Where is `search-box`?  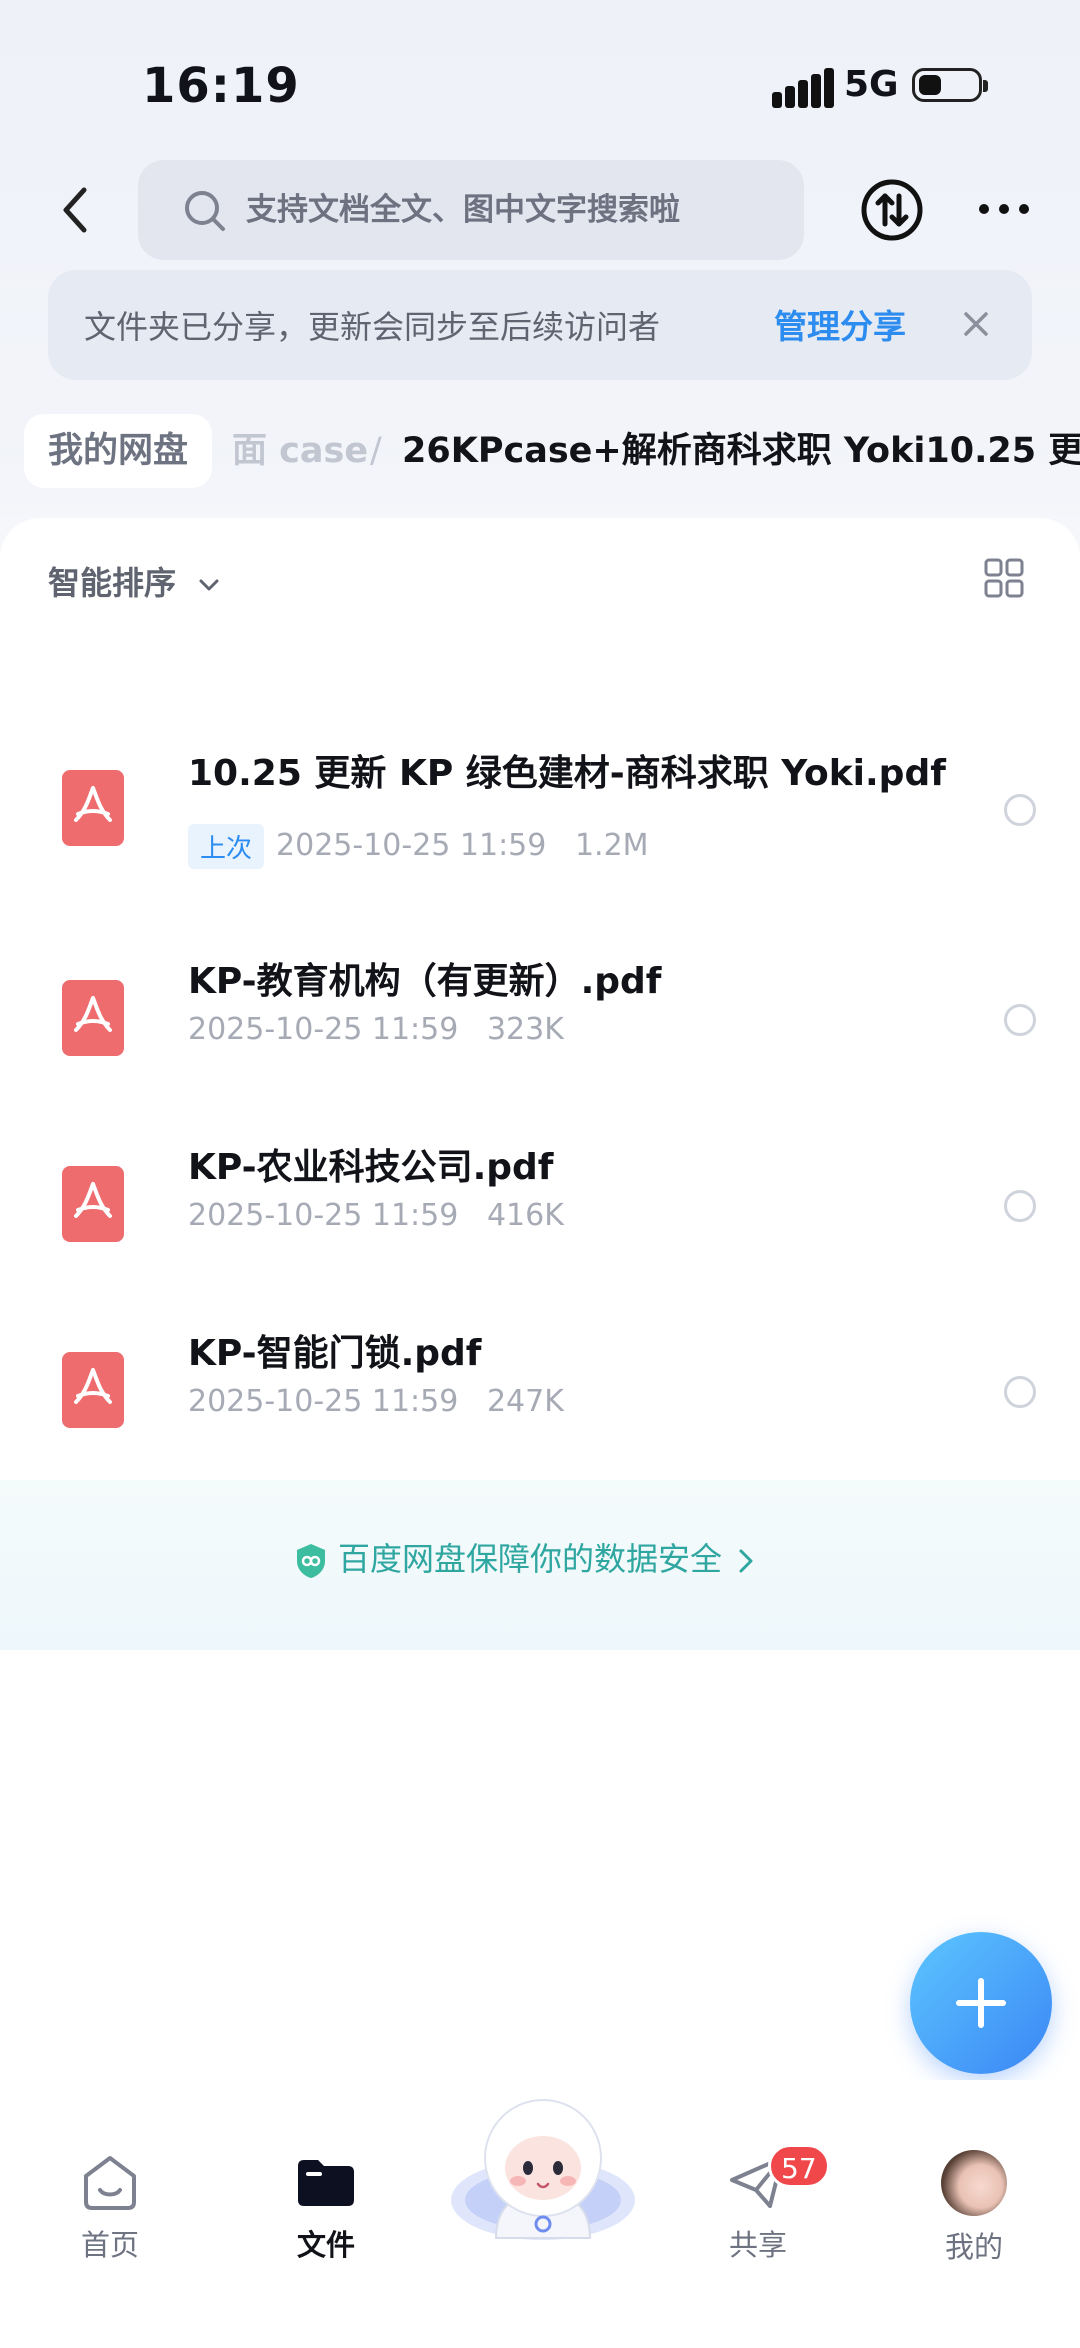 search-box is located at coordinates (471, 210).